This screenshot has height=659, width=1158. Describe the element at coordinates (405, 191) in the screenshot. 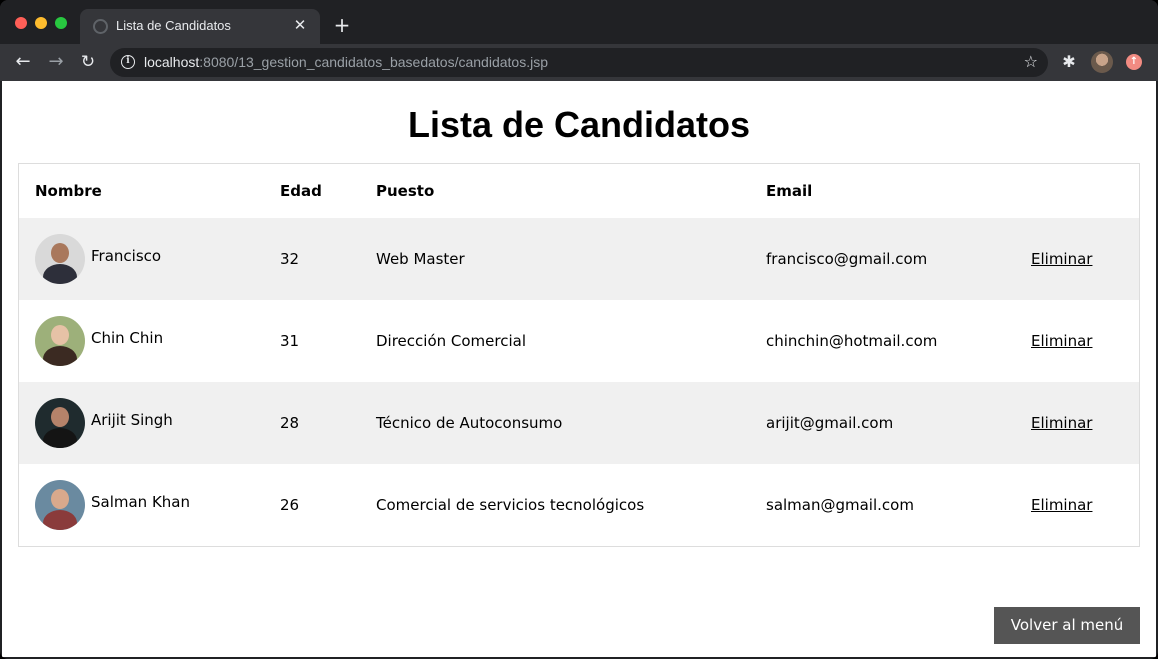

I see `header-puesto: Puesto` at that location.